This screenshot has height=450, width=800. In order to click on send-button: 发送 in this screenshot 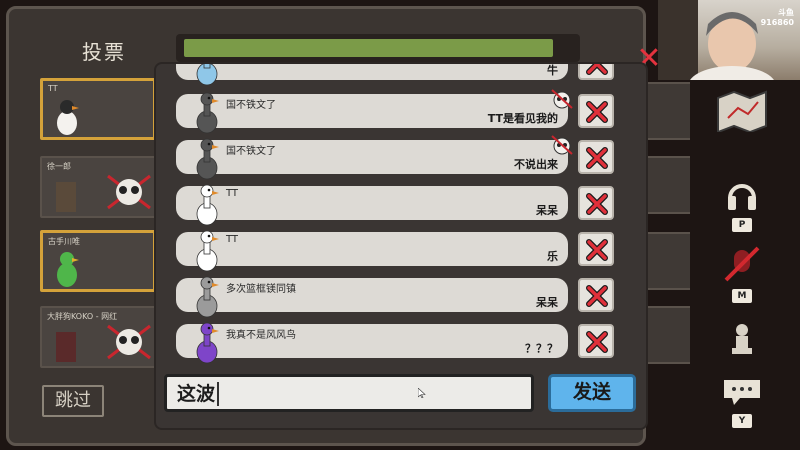, I will do `click(592, 393)`.